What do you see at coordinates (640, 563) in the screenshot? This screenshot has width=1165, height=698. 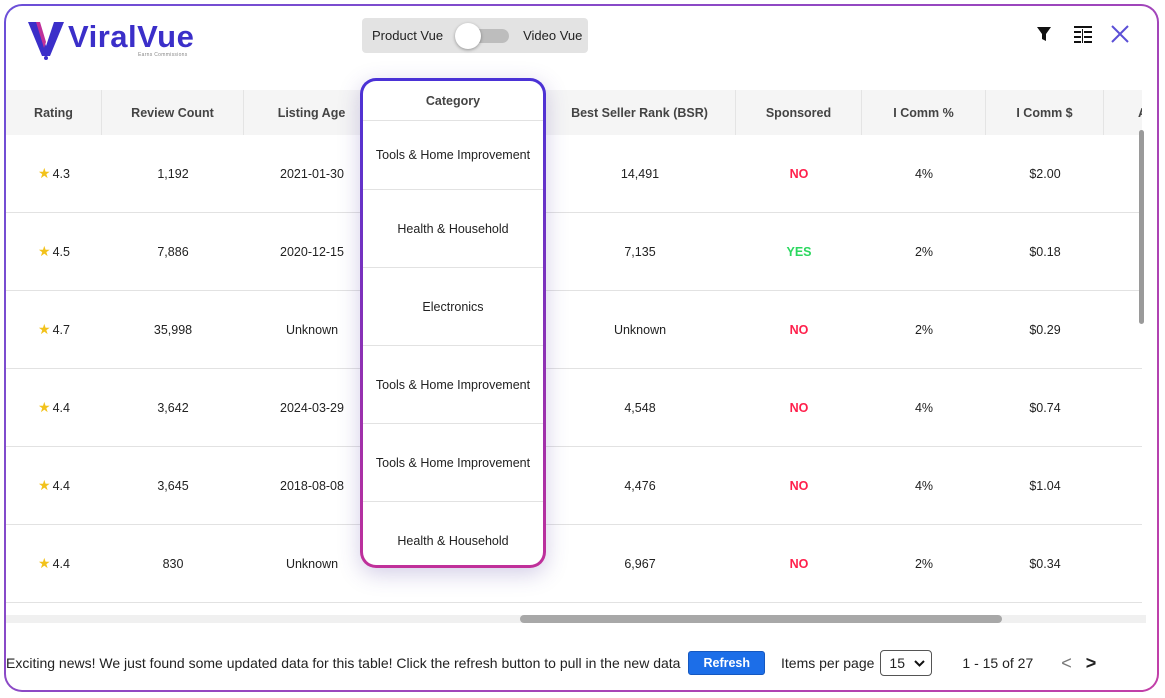 I see `cell-bsr: 6,967` at bounding box center [640, 563].